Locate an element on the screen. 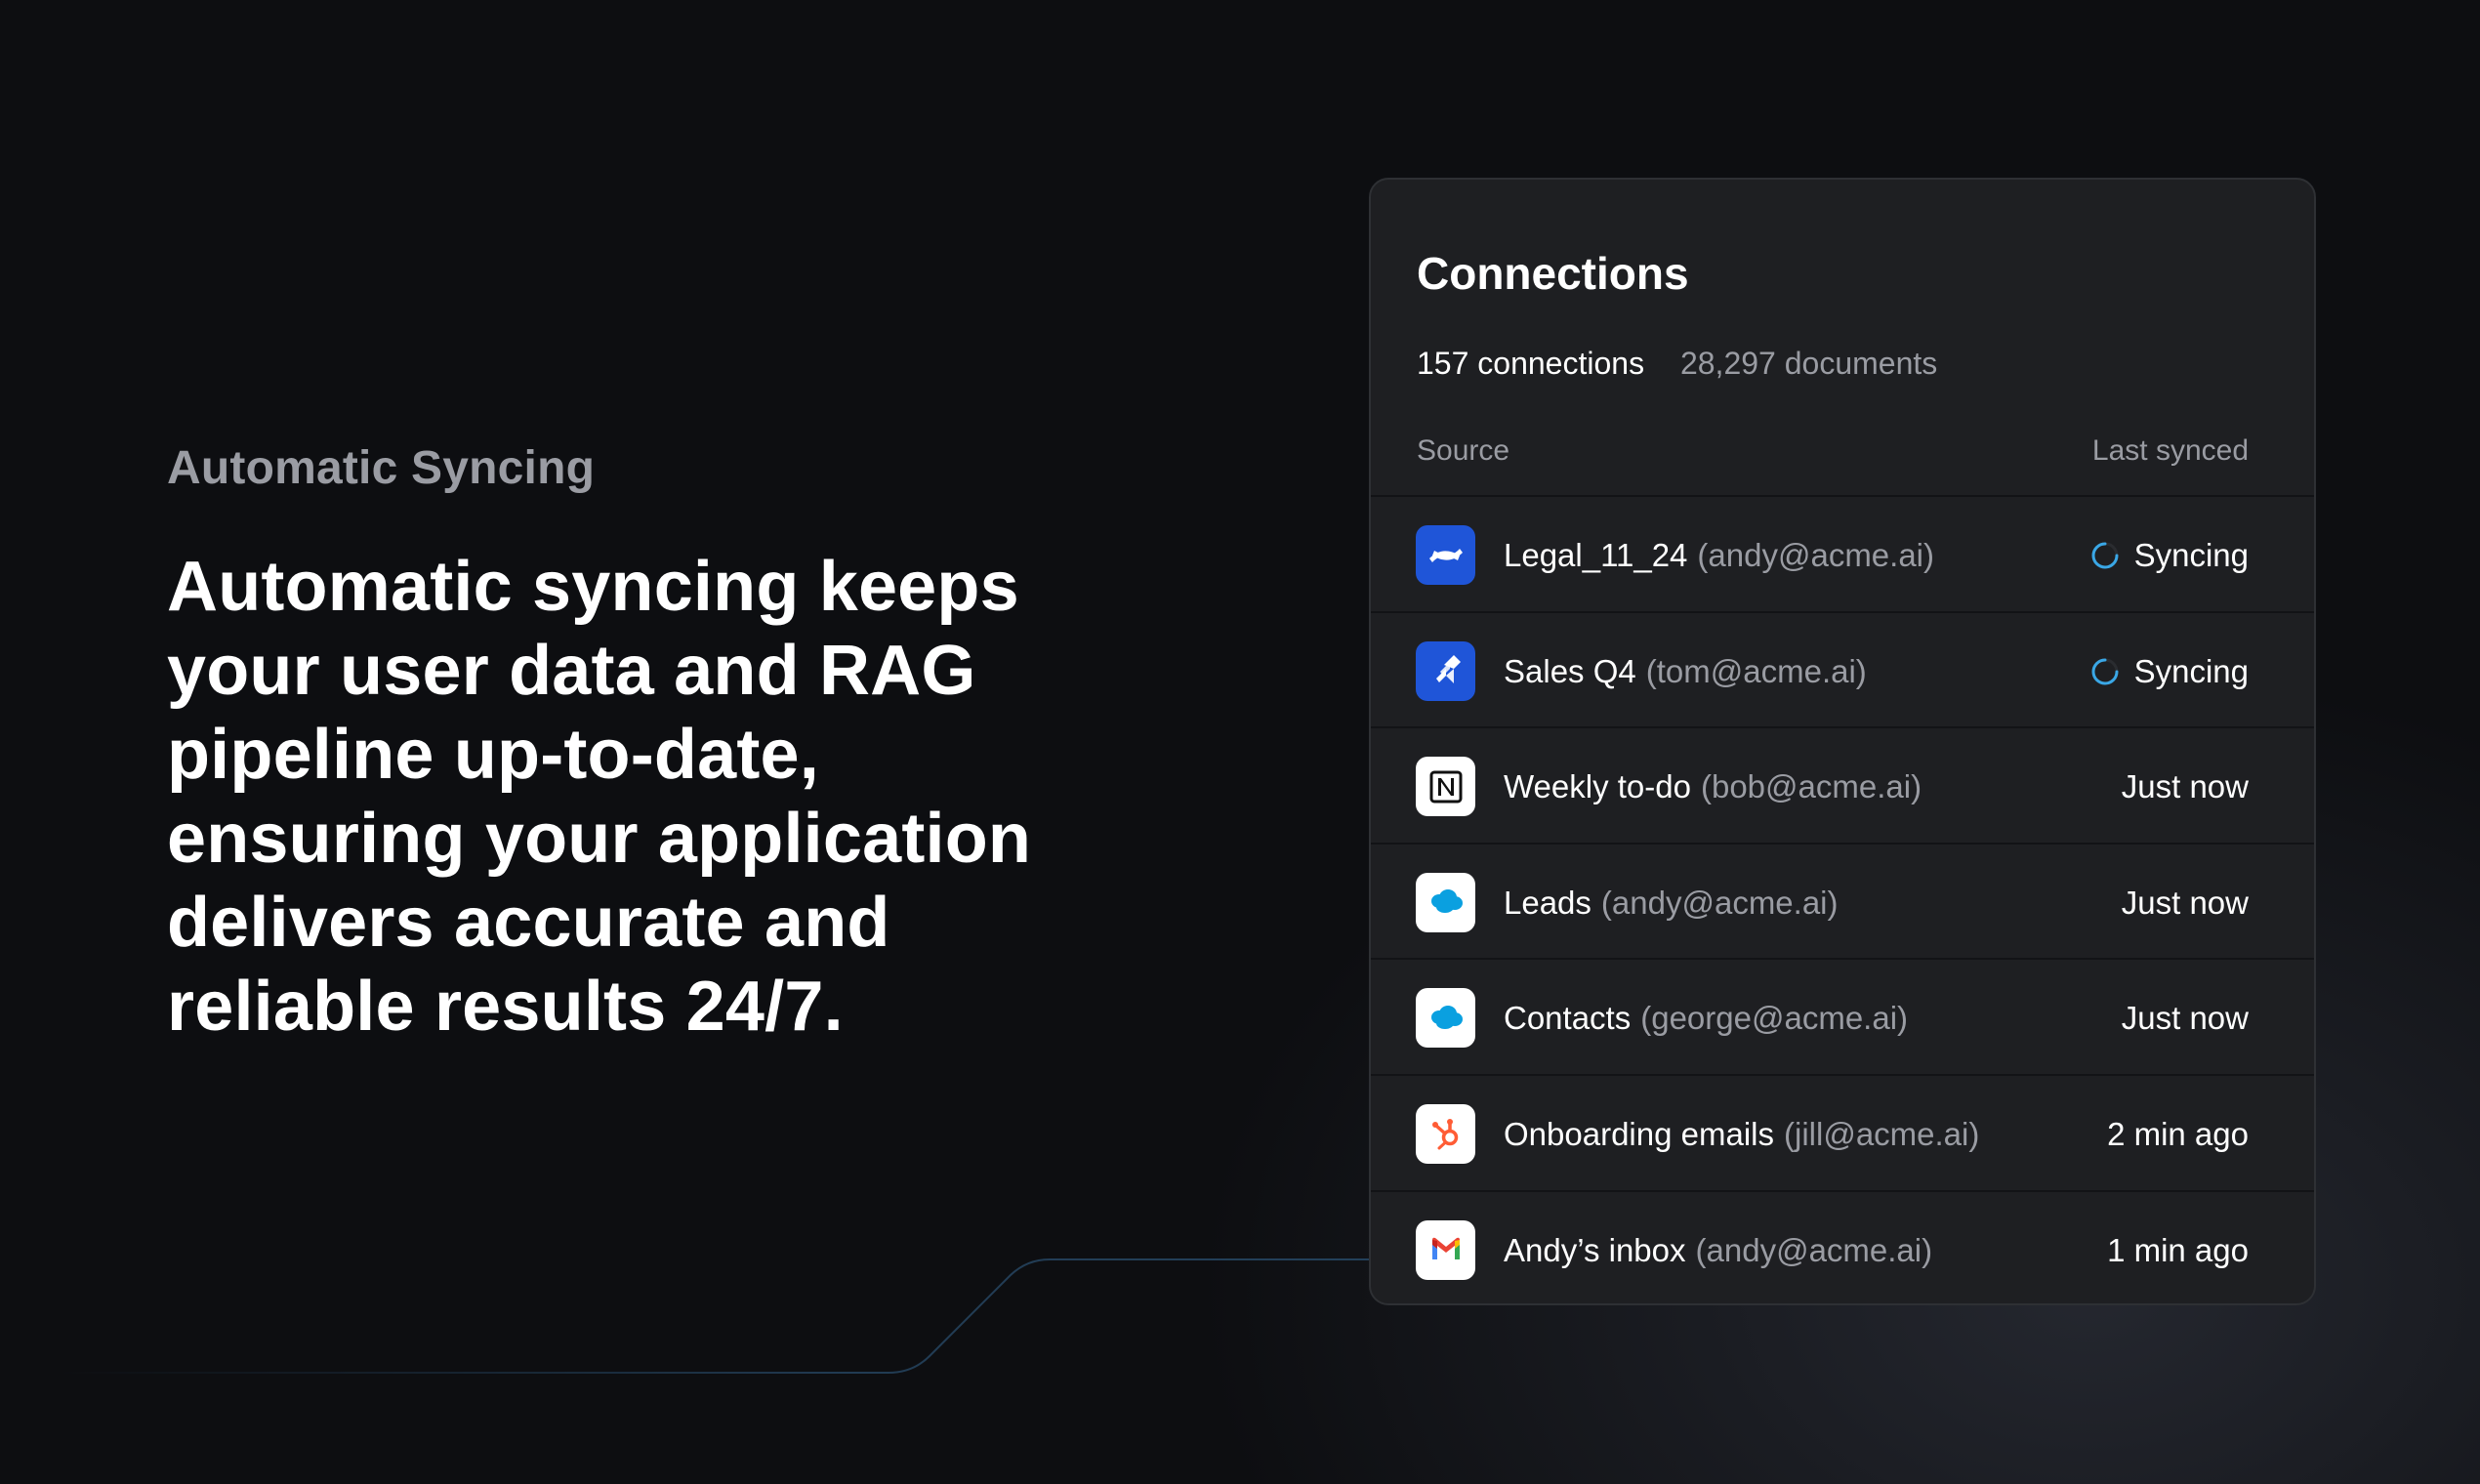  row-source-name: Andy’s inbox is located at coordinates (1595, 1250).